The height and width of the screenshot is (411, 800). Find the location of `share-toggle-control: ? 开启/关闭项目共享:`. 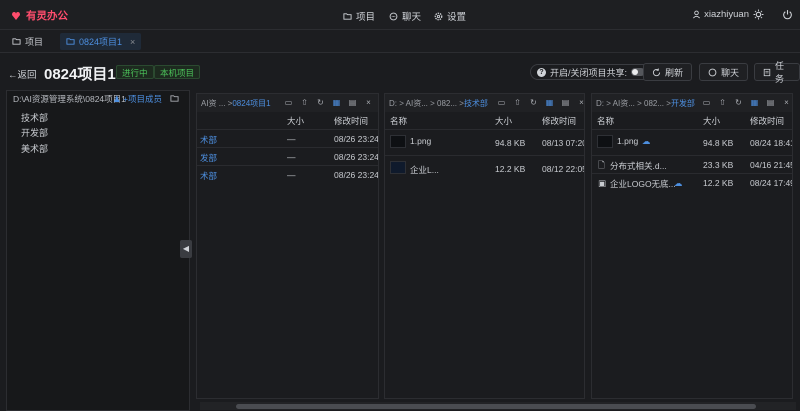

share-toggle-control: ? 开启/关闭项目共享: is located at coordinates (591, 72).